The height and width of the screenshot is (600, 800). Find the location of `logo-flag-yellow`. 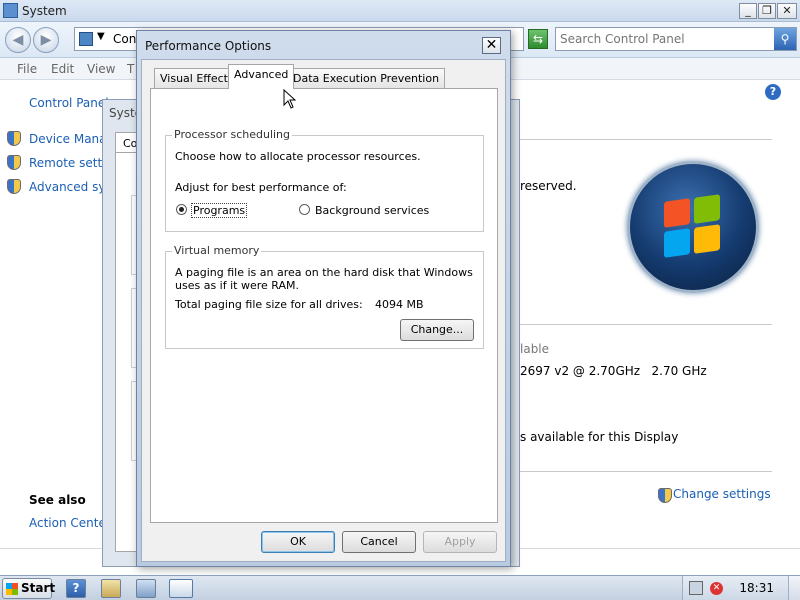

logo-flag-yellow is located at coordinates (707, 239).